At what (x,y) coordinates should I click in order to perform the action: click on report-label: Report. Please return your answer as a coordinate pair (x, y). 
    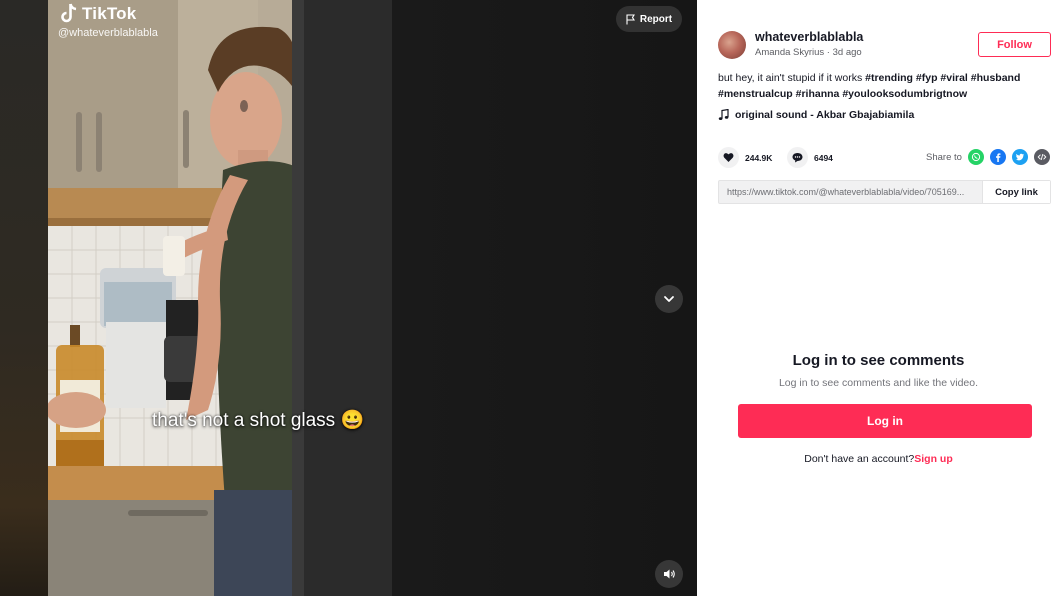
    Looking at the image, I should click on (656, 19).